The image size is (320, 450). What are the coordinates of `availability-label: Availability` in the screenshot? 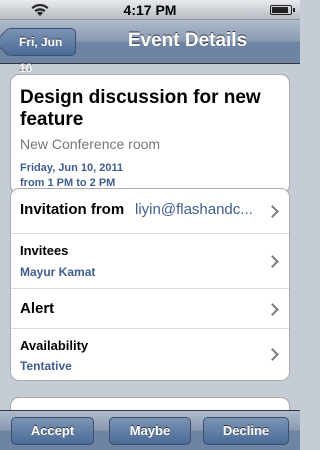 It's located at (54, 345).